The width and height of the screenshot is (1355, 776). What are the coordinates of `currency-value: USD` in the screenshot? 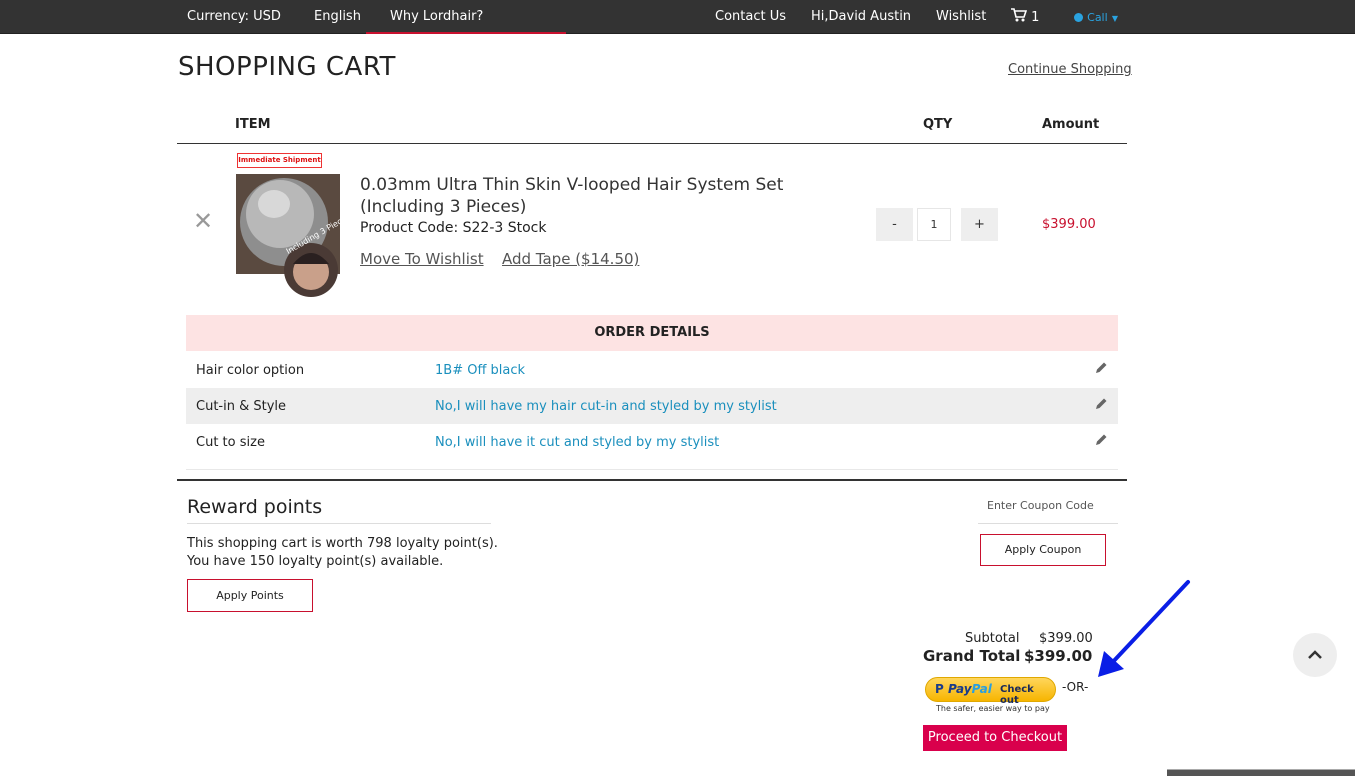 It's located at (267, 16).